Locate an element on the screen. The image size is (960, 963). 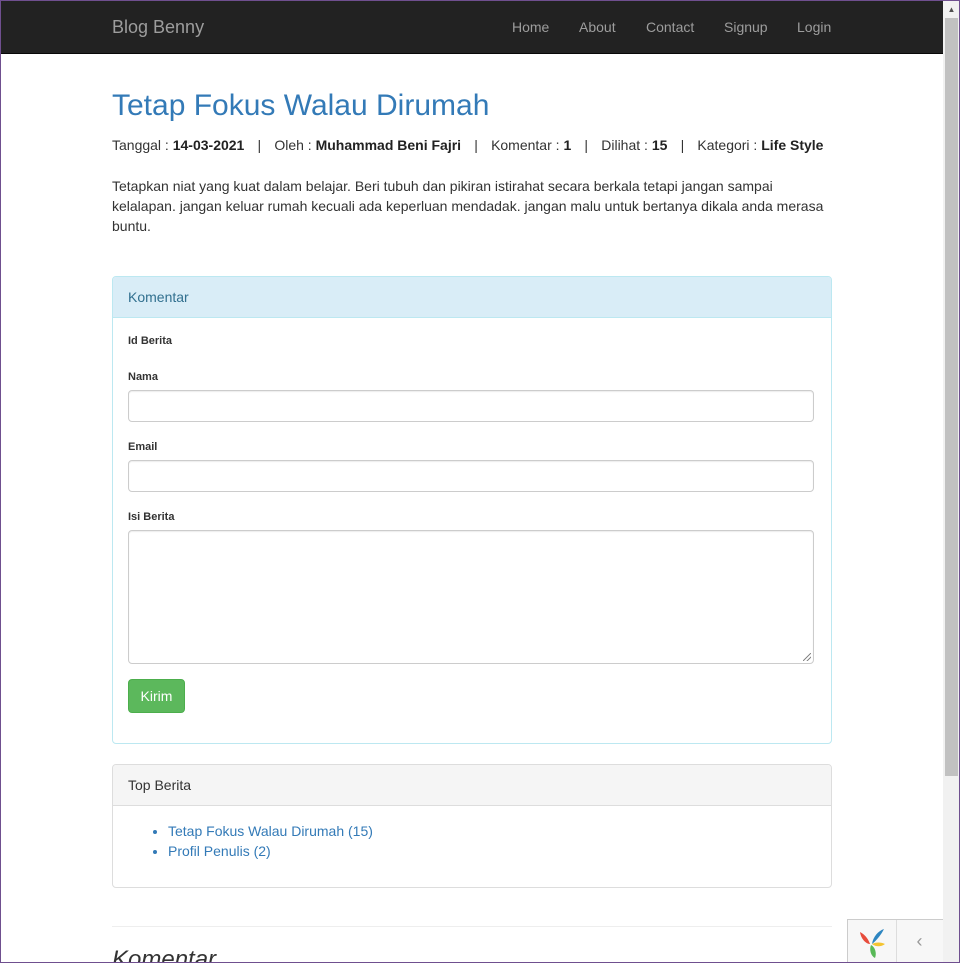
nav-login: Login is located at coordinates (814, 27).